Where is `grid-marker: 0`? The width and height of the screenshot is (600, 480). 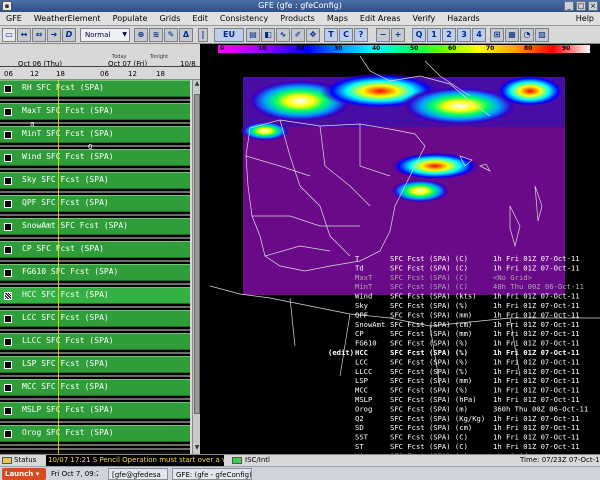 grid-marker: 0 is located at coordinates (90, 147).